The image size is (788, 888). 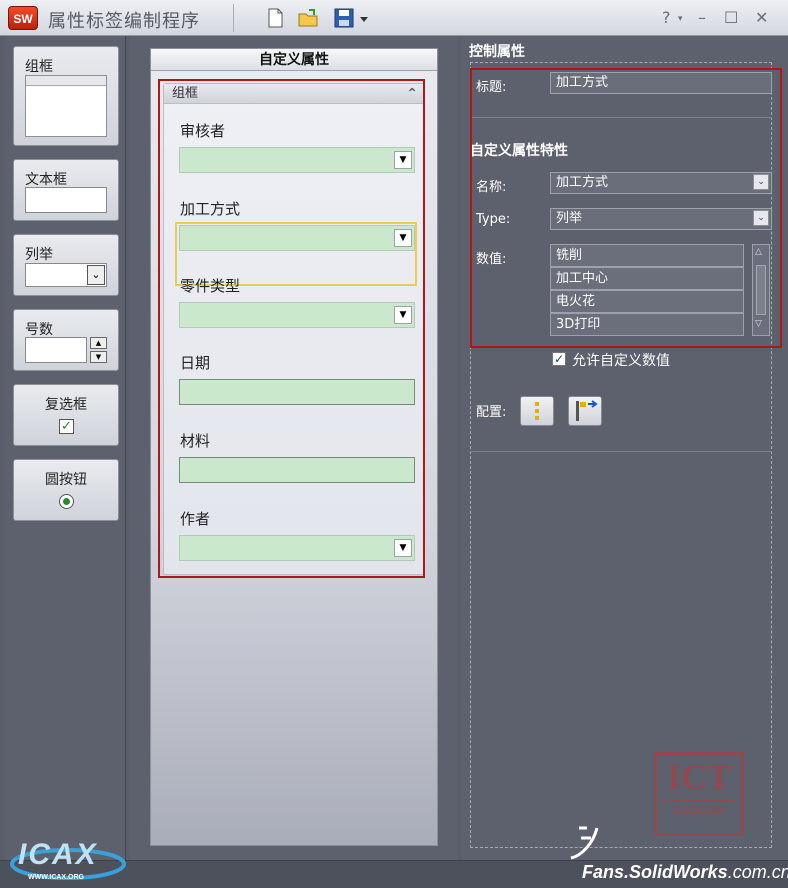 I want to click on ict-watermark-logo: ICT CAD/CAM, so click(x=699, y=794).